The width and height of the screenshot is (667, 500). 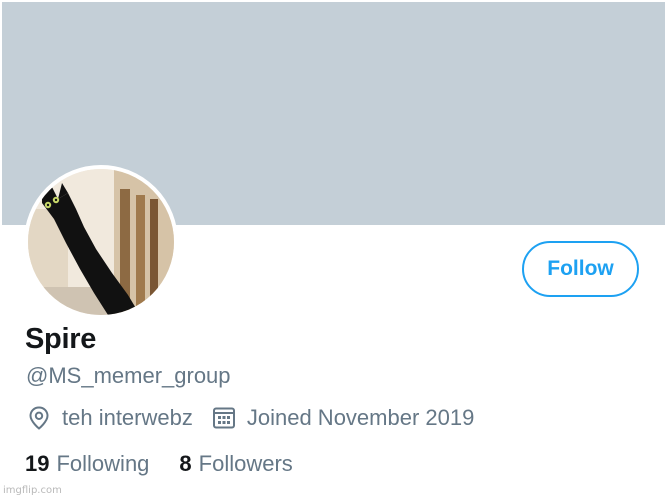 I want to click on watermark: imgflip.com, so click(x=32, y=490).